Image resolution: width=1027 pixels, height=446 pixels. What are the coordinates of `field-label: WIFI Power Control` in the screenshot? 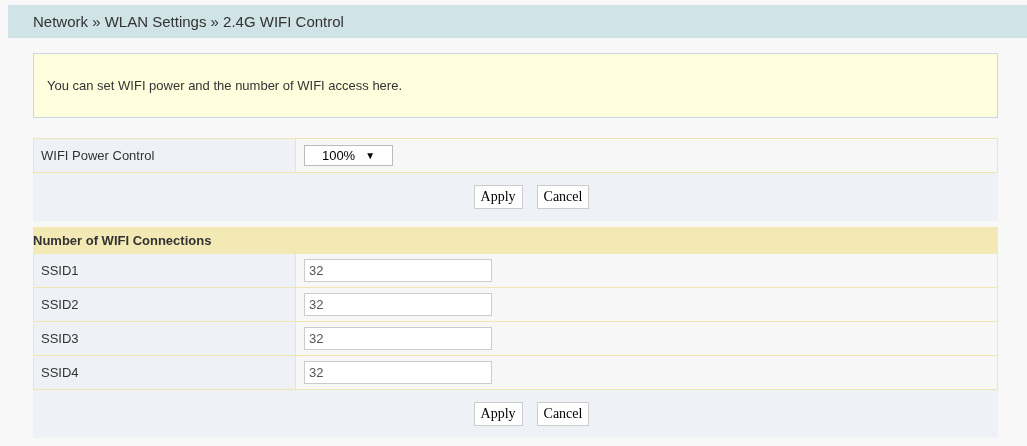 It's located at (98, 155).